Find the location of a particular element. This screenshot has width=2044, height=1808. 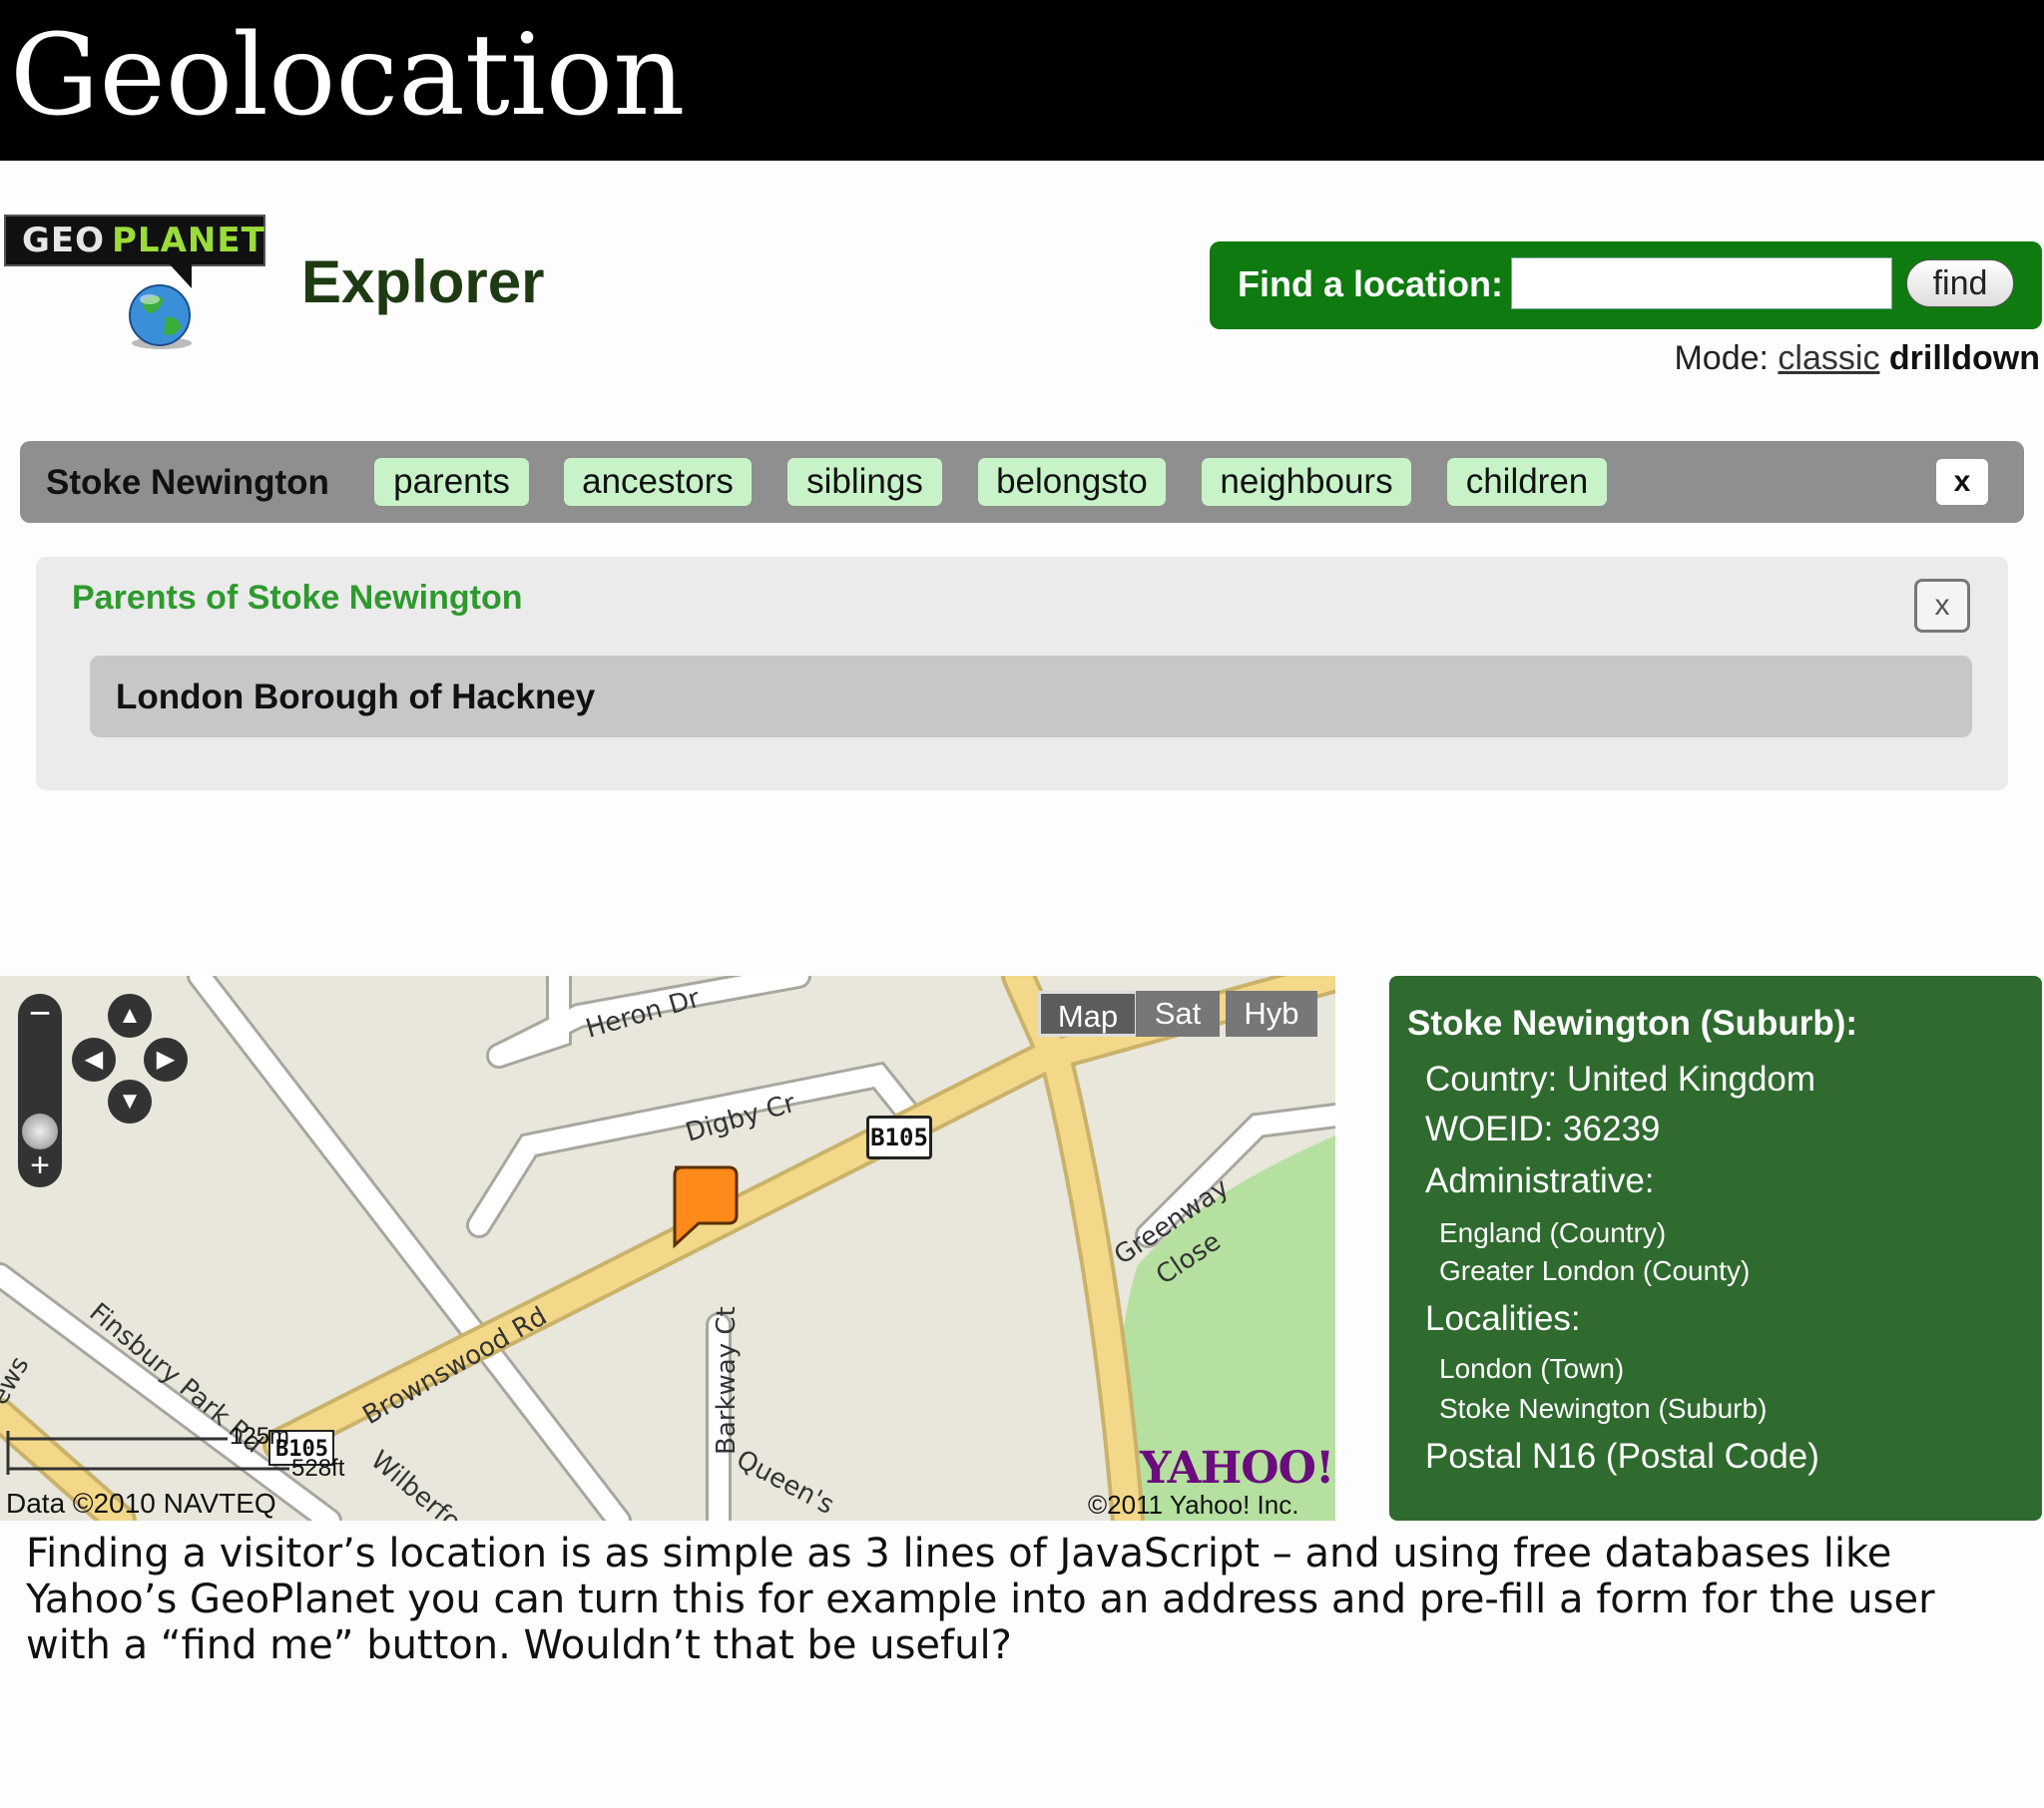

slide-title-bar: Geolocation is located at coordinates (1022, 80).